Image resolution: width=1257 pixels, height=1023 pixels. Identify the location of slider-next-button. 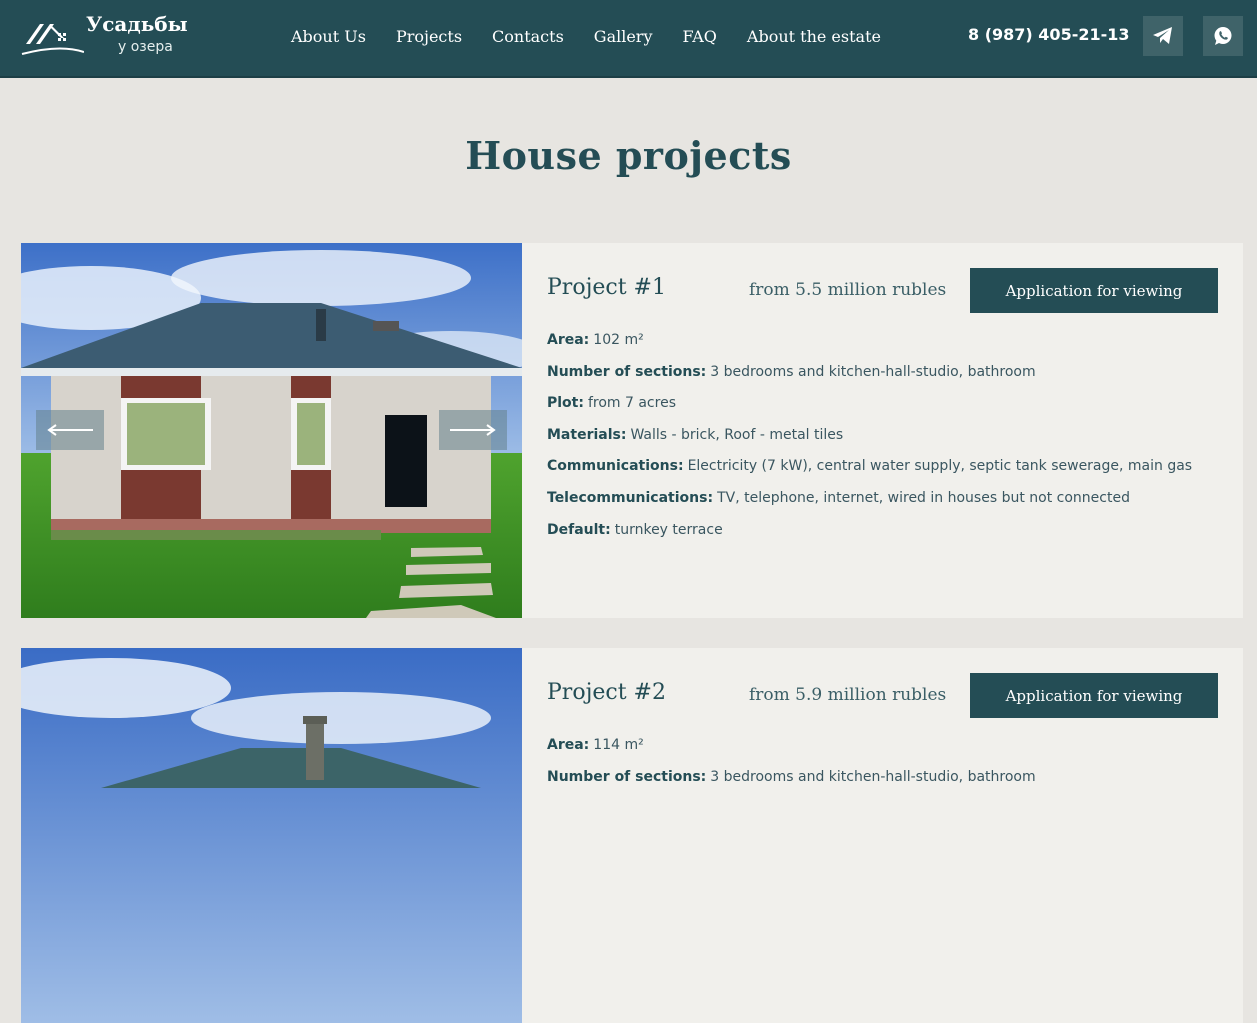
(473, 430).